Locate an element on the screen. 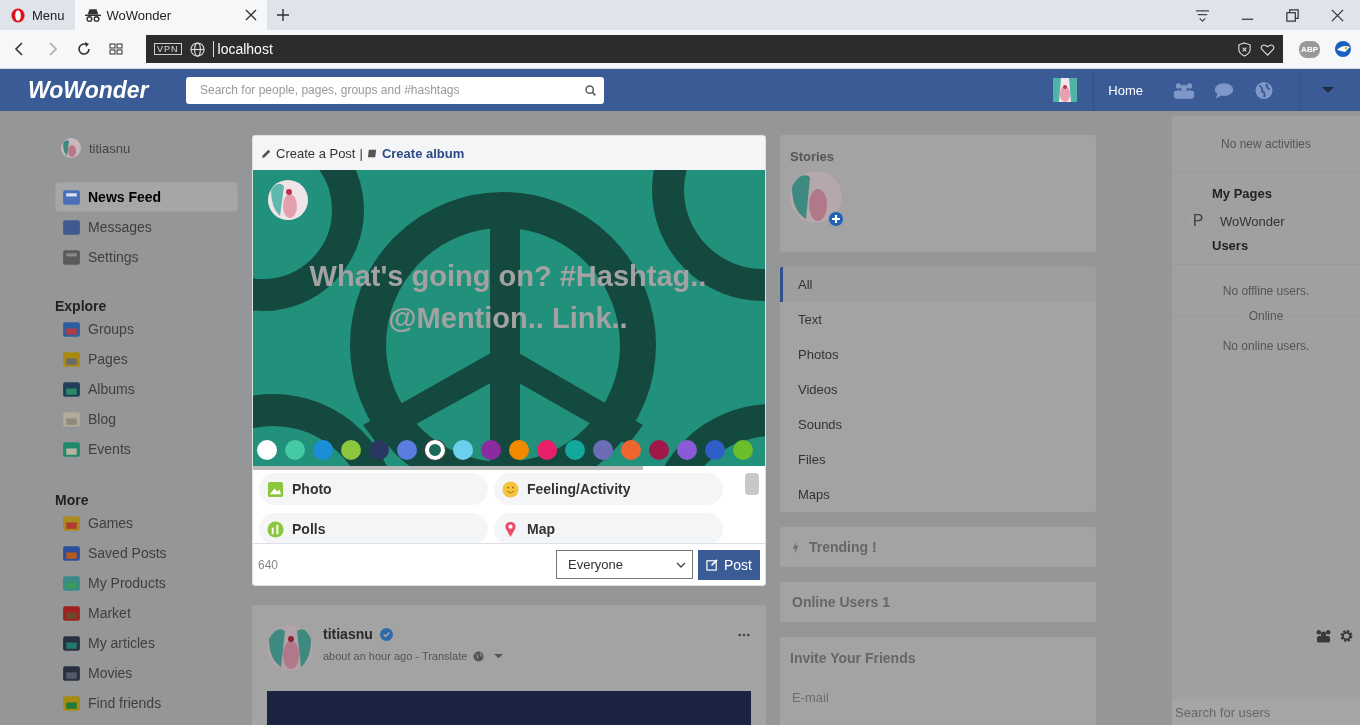 The height and width of the screenshot is (725, 1360). filter-item: Maps is located at coordinates (938, 494).